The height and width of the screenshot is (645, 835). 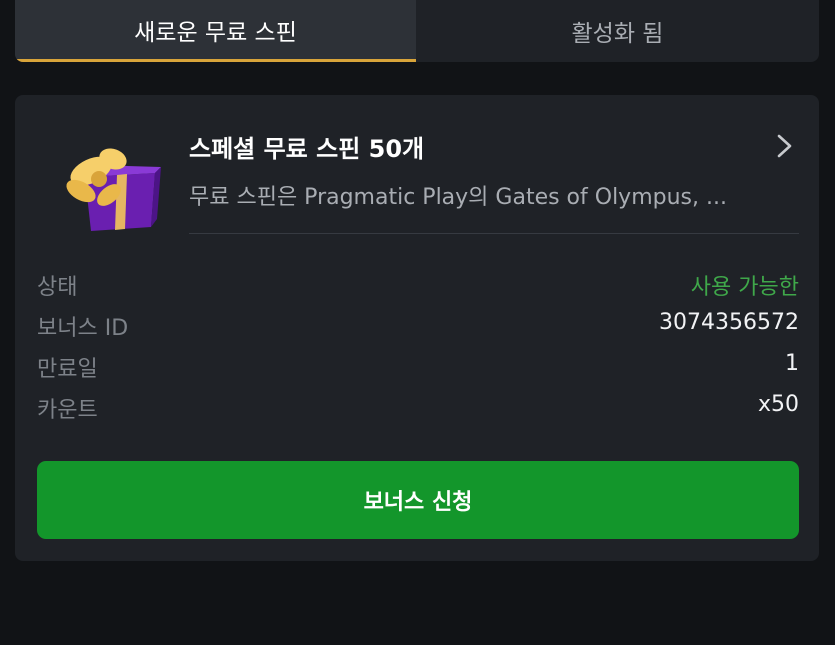 I want to click on bonus-id-value: 3074356572, so click(x=729, y=322).